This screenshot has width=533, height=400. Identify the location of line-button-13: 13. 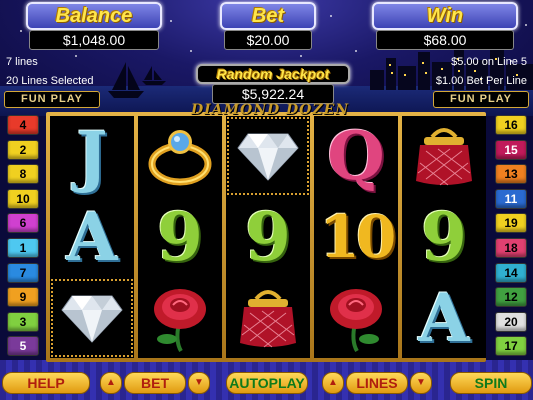
(511, 174).